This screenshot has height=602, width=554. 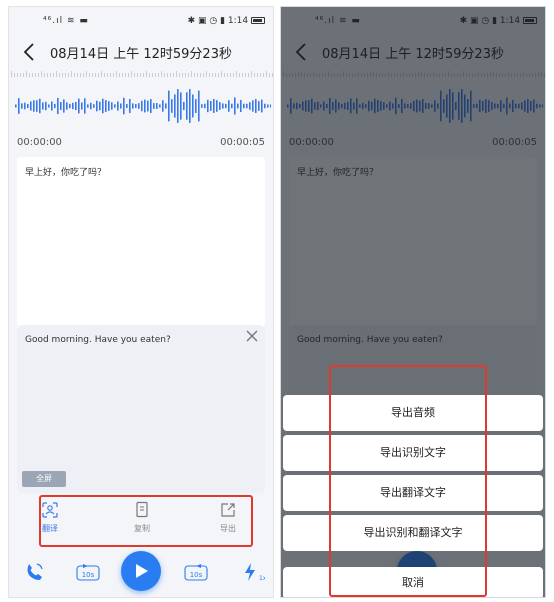 What do you see at coordinates (413, 493) in the screenshot?
I see `export-translation-option: 导出翻译文字` at bounding box center [413, 493].